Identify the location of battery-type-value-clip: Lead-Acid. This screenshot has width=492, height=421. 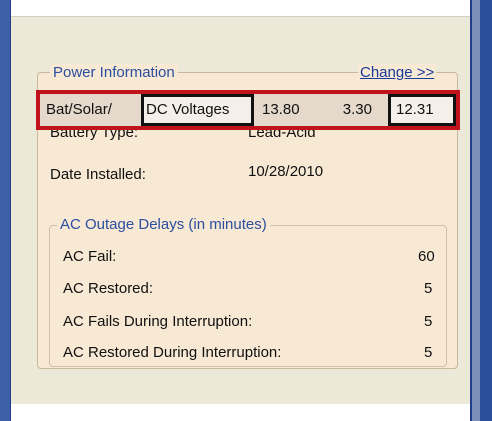
(308, 135).